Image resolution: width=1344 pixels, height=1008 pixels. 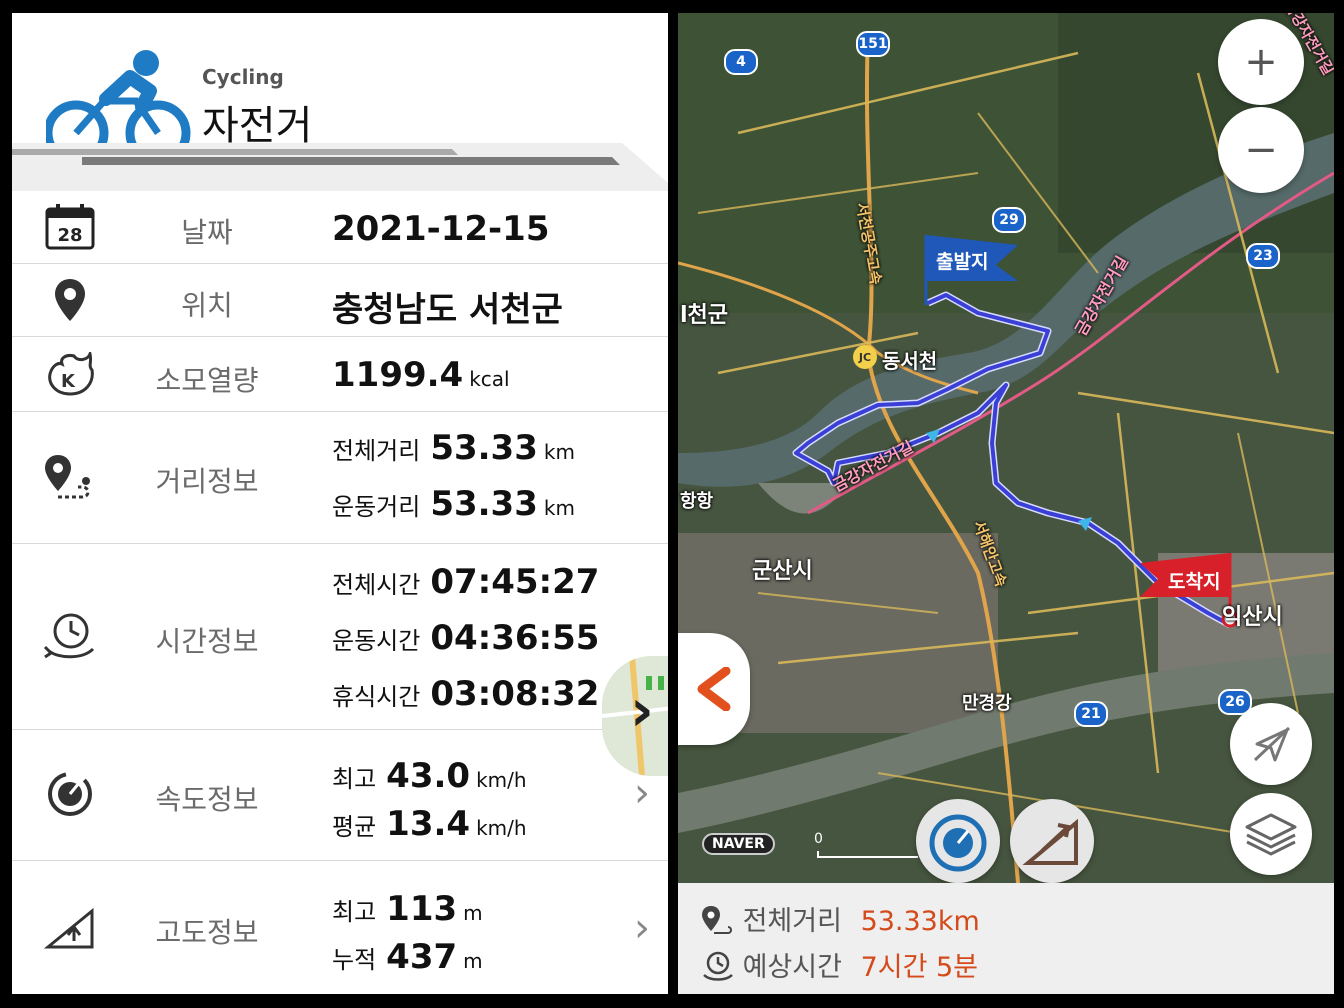 What do you see at coordinates (422, 957) in the screenshot?
I see `cumulative-altitude-value: 437` at bounding box center [422, 957].